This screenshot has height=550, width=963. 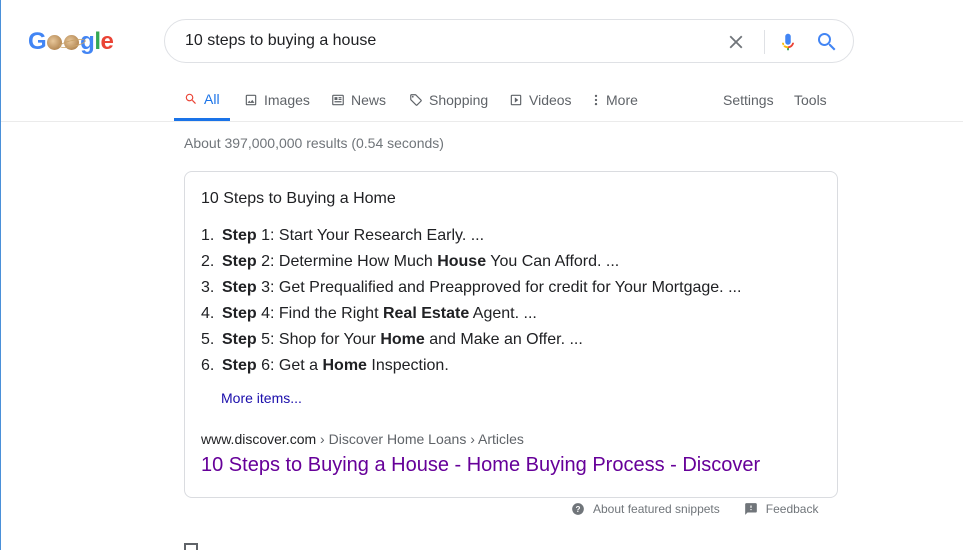 I want to click on saturn-doodle-icon, so click(x=72, y=42).